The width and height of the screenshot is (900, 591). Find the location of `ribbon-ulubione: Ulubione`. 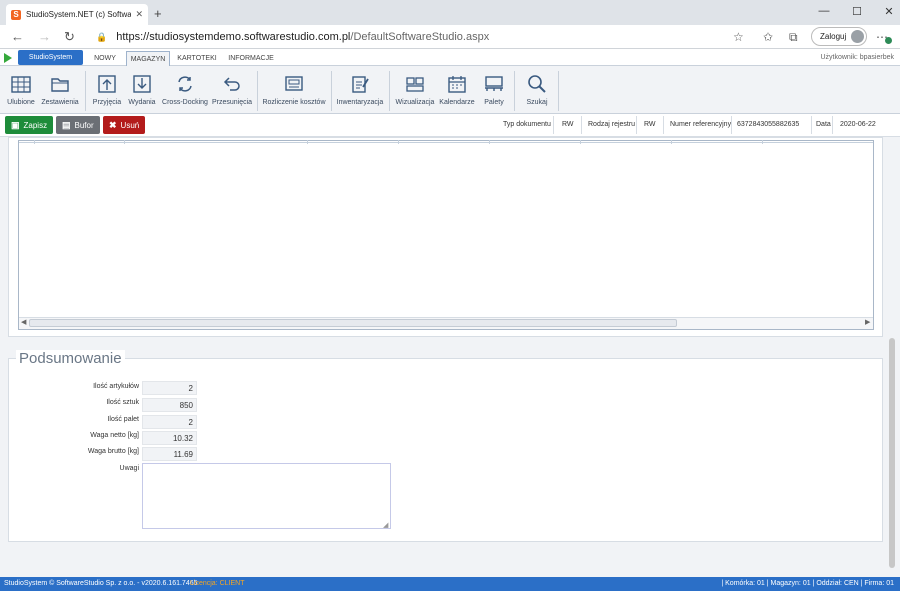

ribbon-ulubione: Ulubione is located at coordinates (21, 92).